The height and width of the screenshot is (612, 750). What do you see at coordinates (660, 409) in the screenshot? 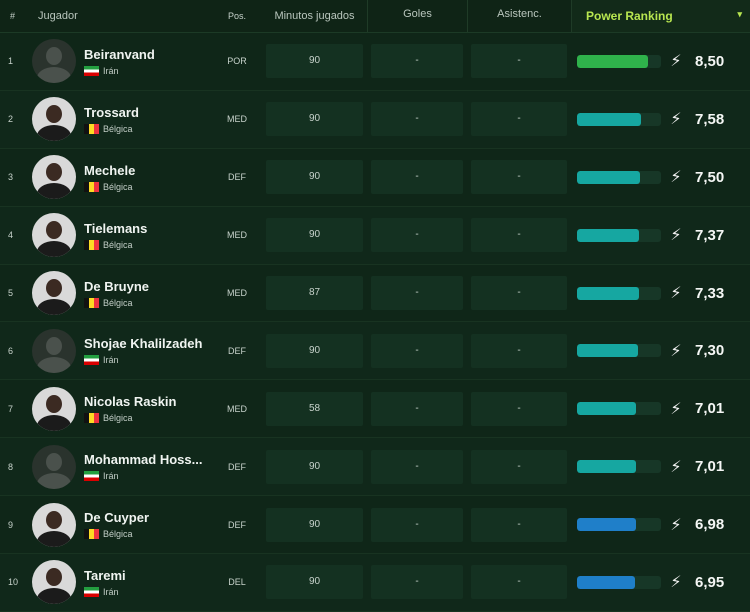
I see `power-ranking-cell: ⚡︎ 7,01` at bounding box center [660, 409].